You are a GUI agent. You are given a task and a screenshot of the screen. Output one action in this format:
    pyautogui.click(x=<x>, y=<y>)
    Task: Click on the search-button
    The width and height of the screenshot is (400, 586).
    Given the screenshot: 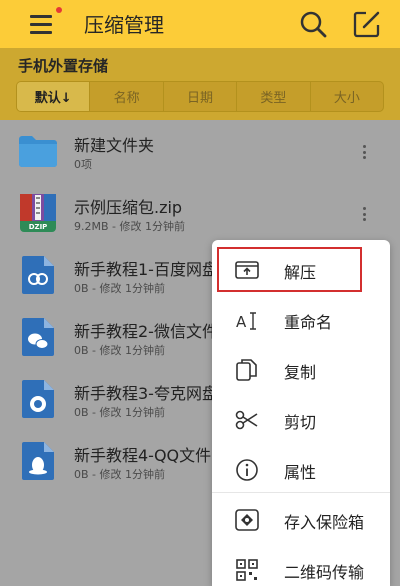 What is the action you would take?
    pyautogui.click(x=313, y=24)
    